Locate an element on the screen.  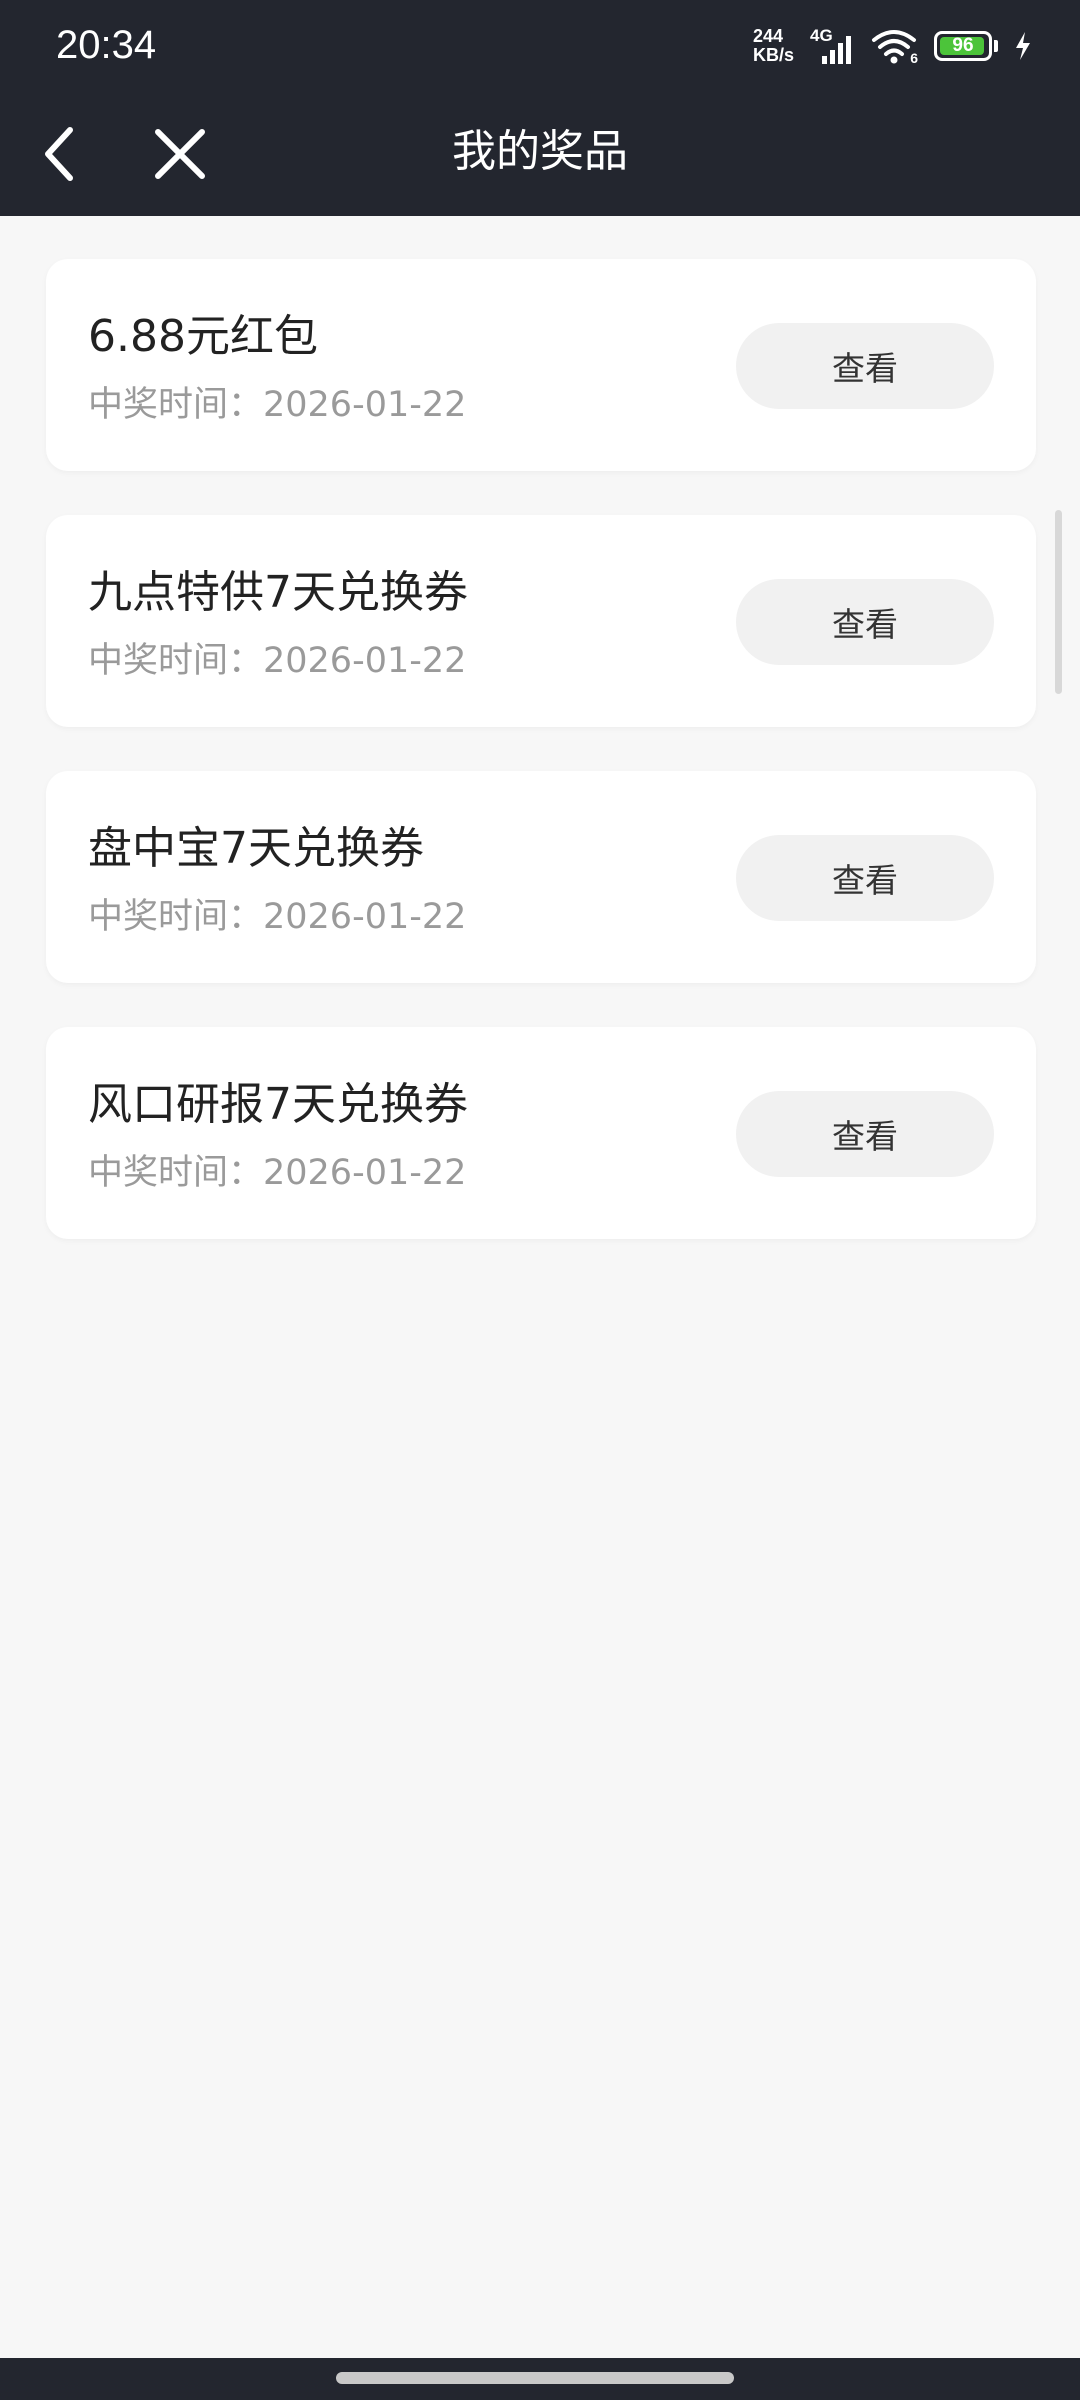
net-speed-value: 244 is located at coordinates (768, 36).